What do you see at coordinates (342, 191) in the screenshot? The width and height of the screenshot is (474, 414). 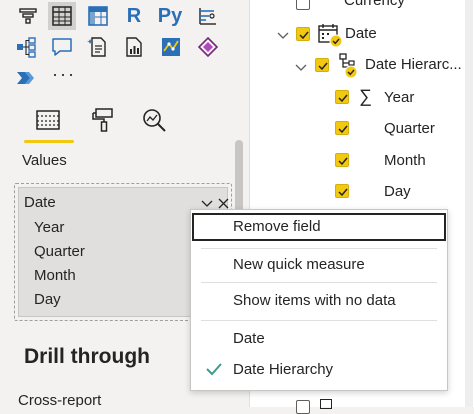 I see `day-checkbox` at bounding box center [342, 191].